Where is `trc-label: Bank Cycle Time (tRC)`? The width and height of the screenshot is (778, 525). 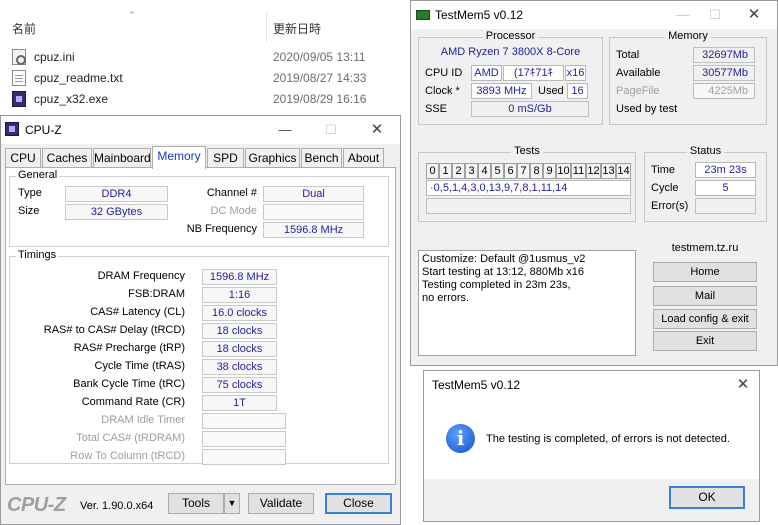 trc-label: Bank Cycle Time (tRC) is located at coordinates (129, 384).